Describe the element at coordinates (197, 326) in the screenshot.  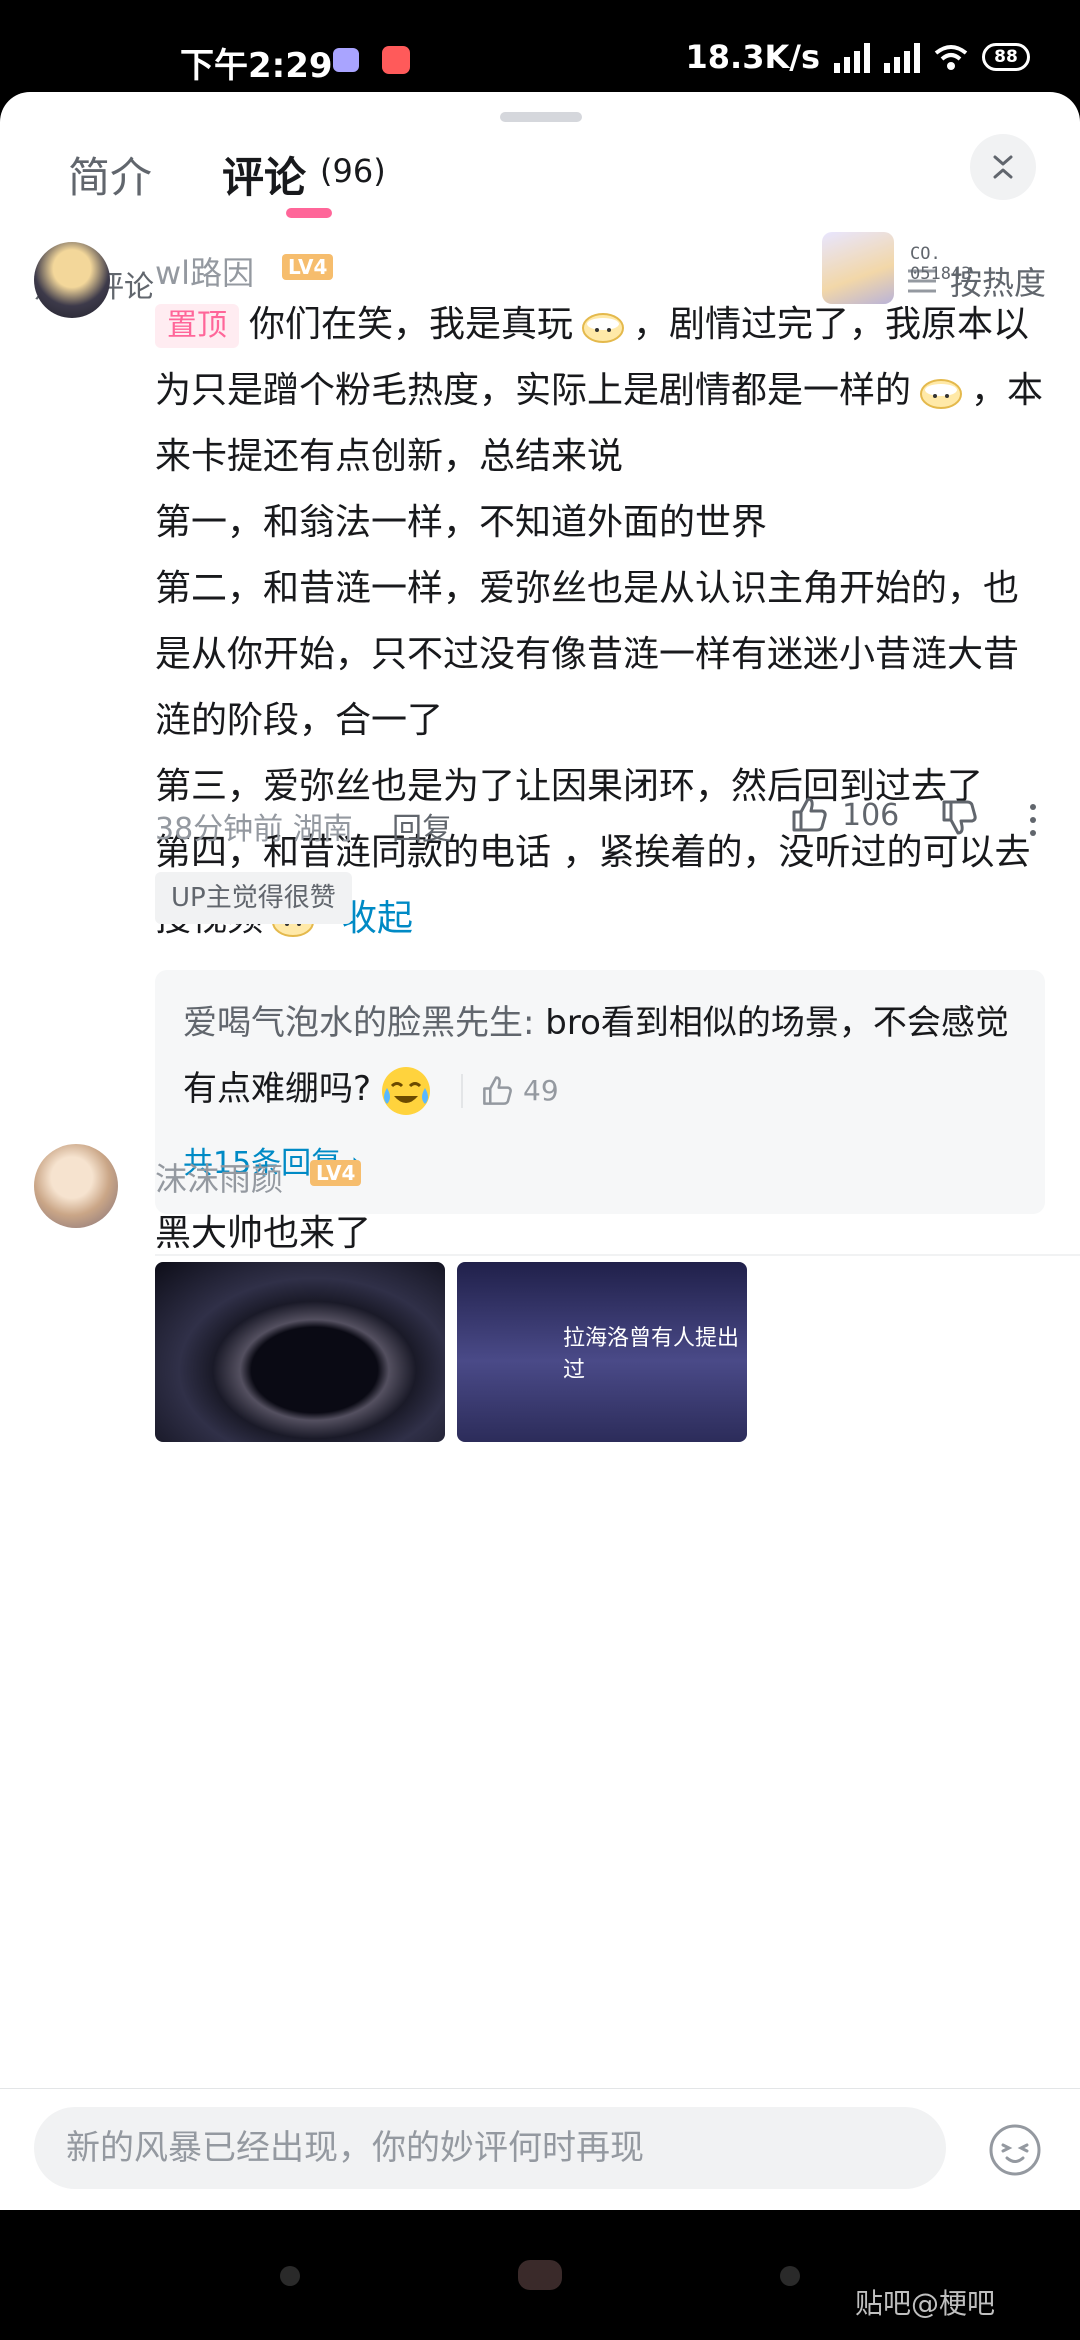
I see `pinned-badge: 置顶` at that location.